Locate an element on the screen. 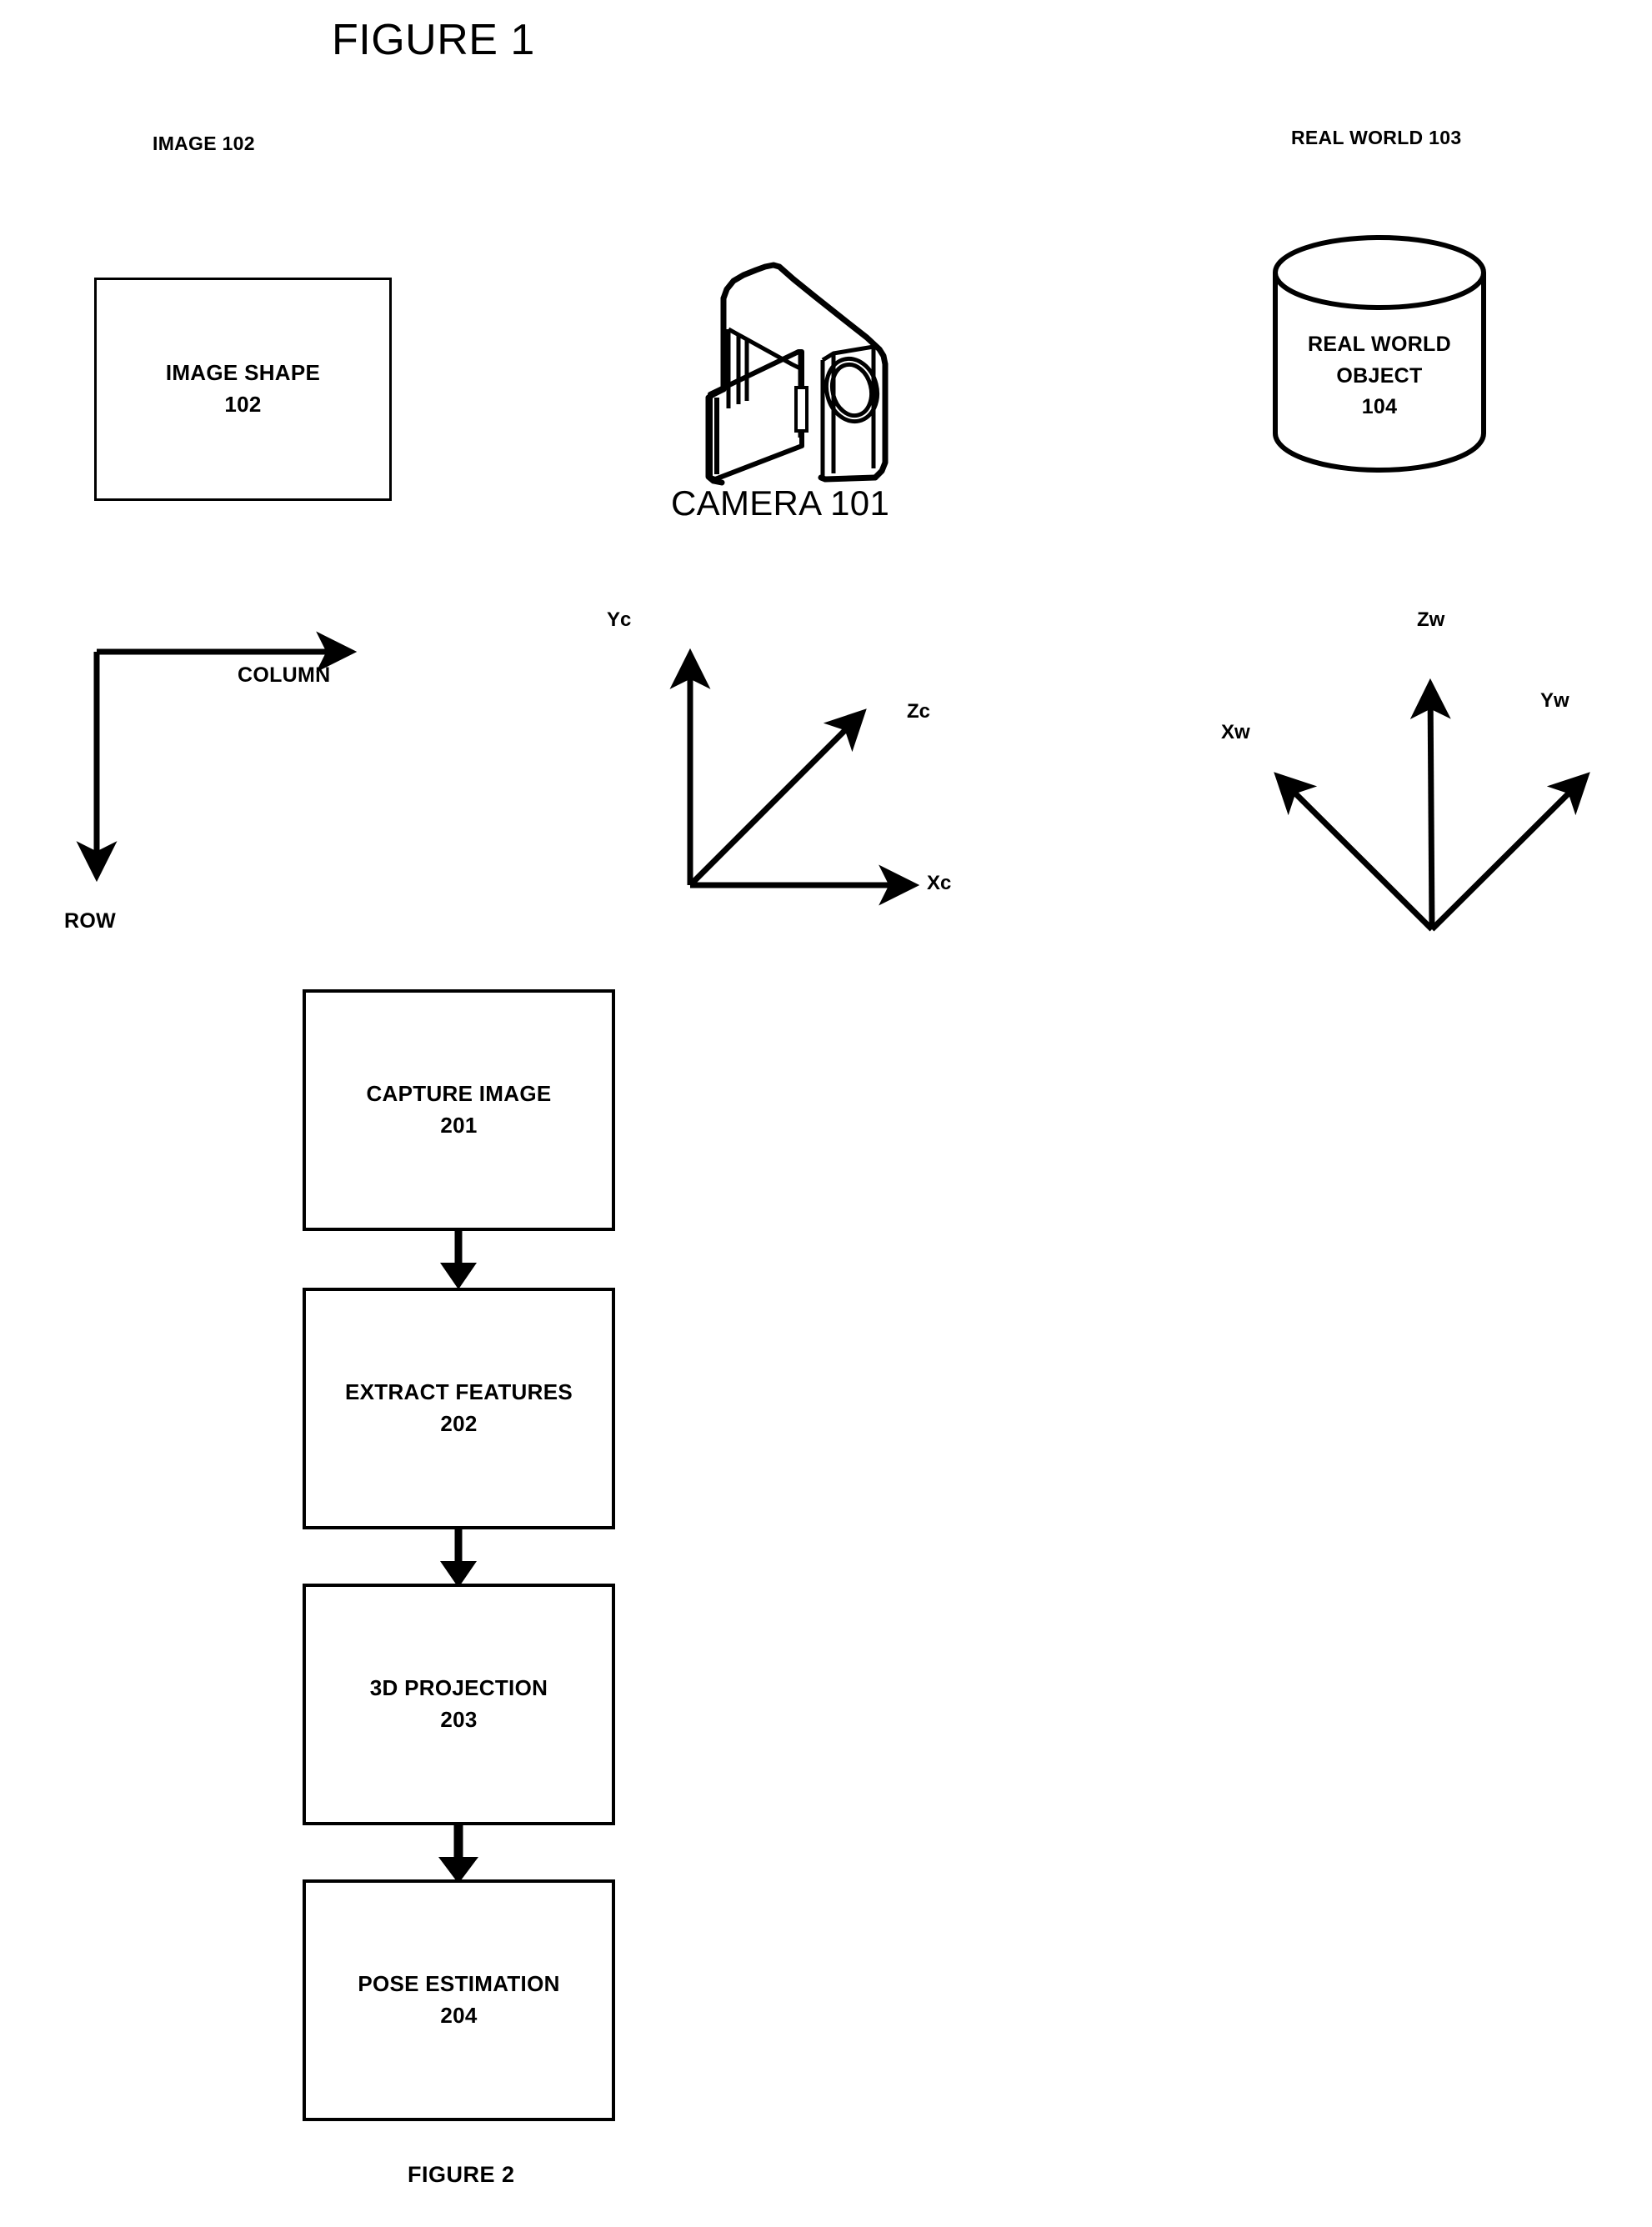 The width and height of the screenshot is (1652, 2227). xc-axis-label: Xc is located at coordinates (939, 883).